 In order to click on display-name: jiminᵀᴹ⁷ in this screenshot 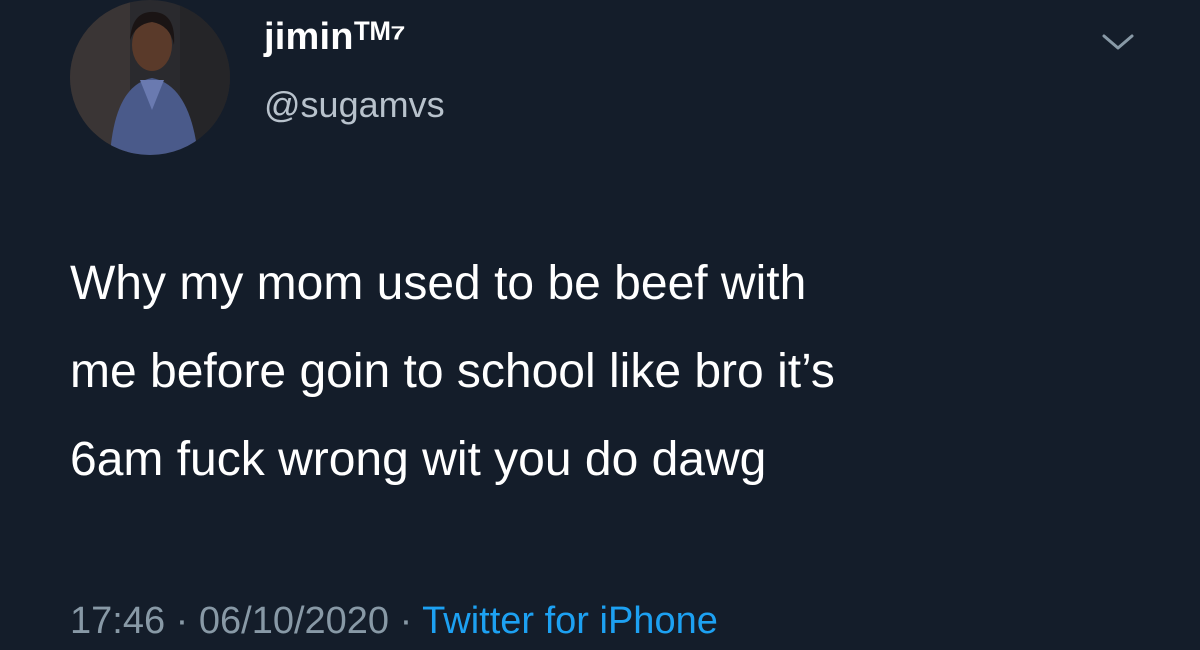, I will do `click(335, 37)`.